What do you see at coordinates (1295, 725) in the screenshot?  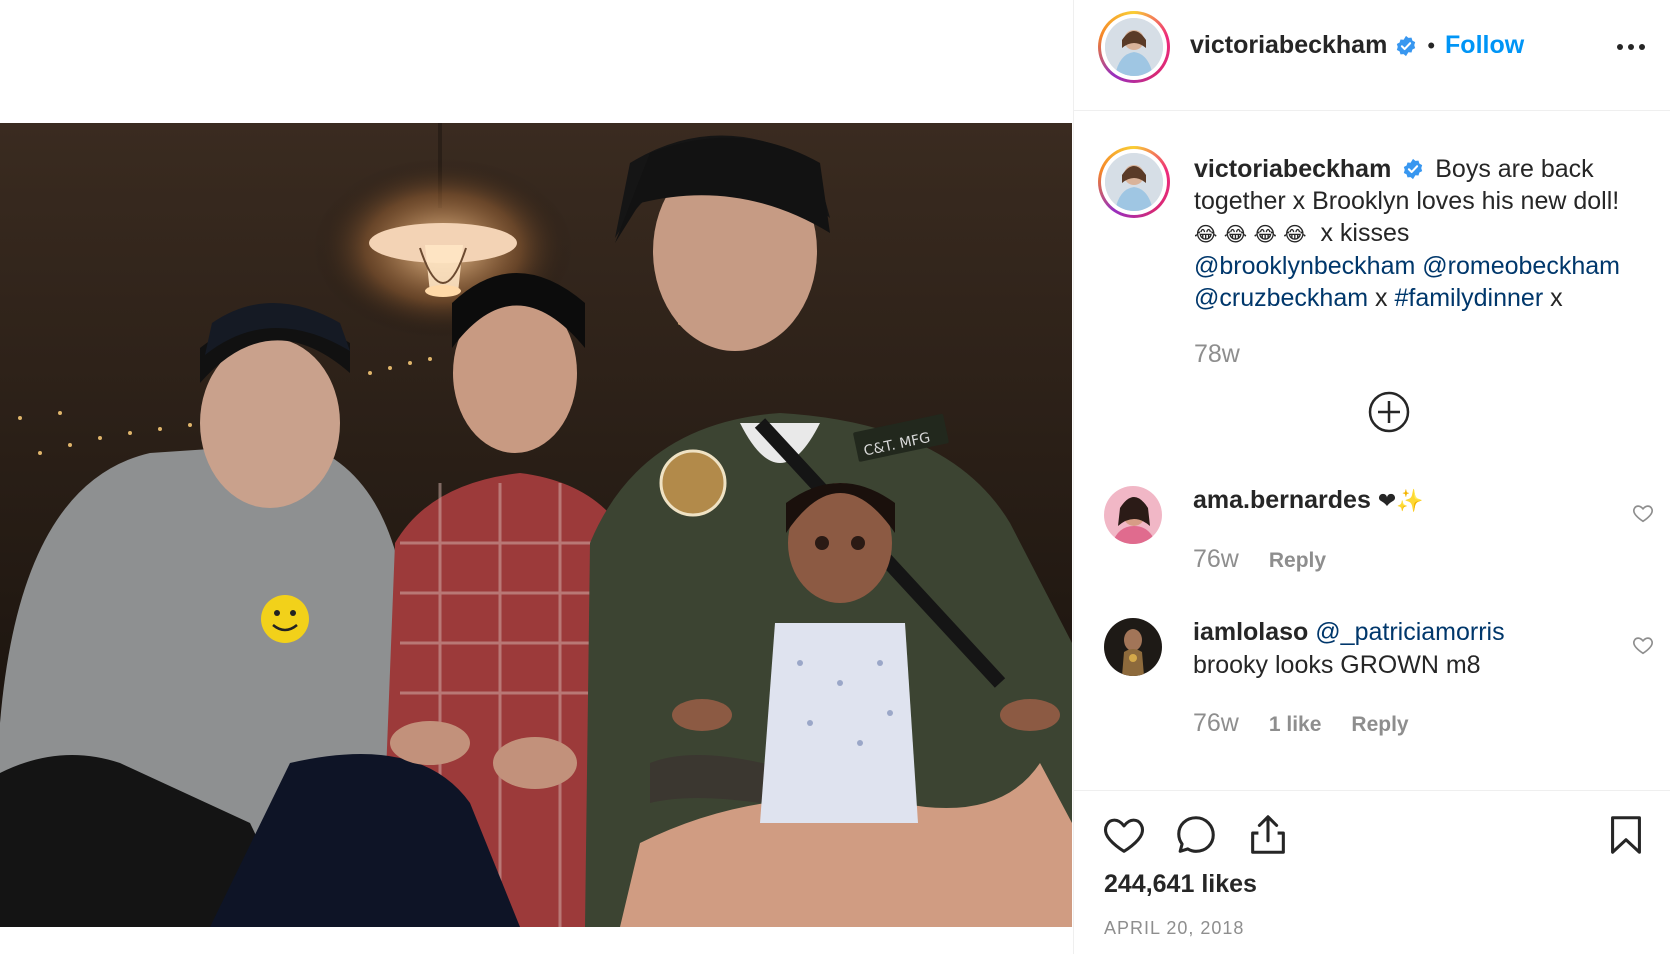 I see `comment-2-likes: 1 like` at bounding box center [1295, 725].